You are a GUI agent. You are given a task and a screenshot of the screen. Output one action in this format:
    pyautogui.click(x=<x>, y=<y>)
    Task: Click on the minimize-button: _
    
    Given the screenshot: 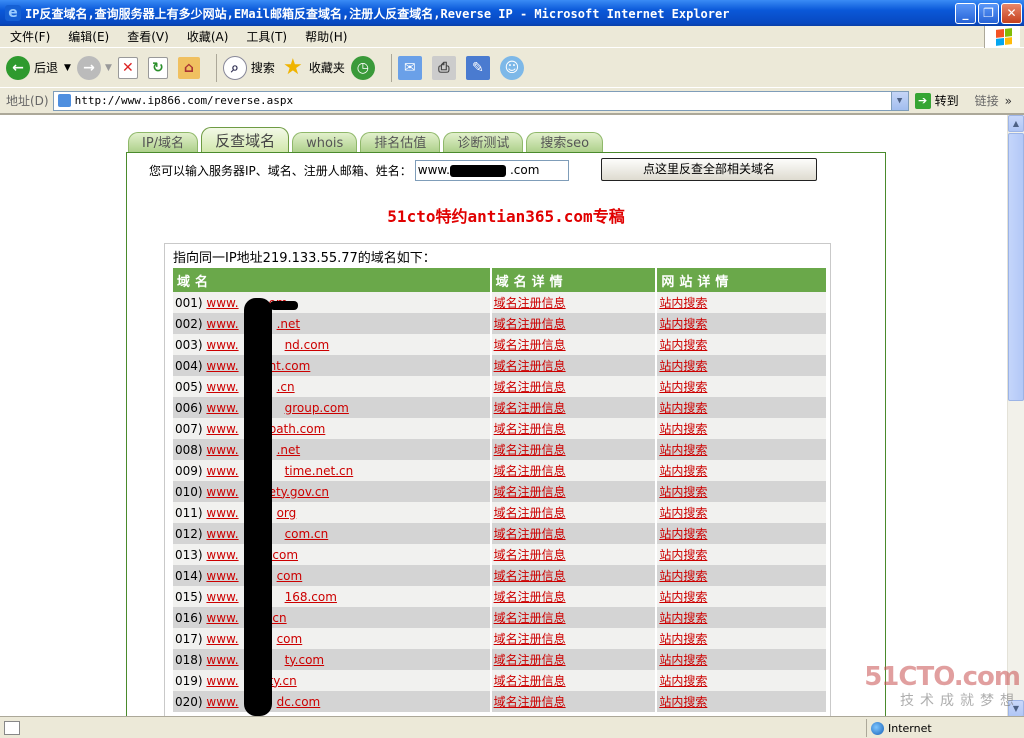 What is the action you would take?
    pyautogui.click(x=965, y=13)
    